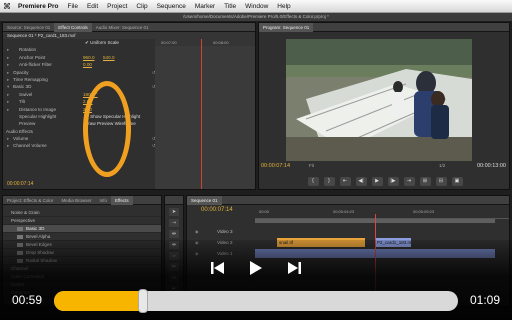 Image resolution: width=512 pixels, height=320 pixels. What do you see at coordinates (345, 181) in the screenshot?
I see `go-to-in-button: ⇤` at bounding box center [345, 181].